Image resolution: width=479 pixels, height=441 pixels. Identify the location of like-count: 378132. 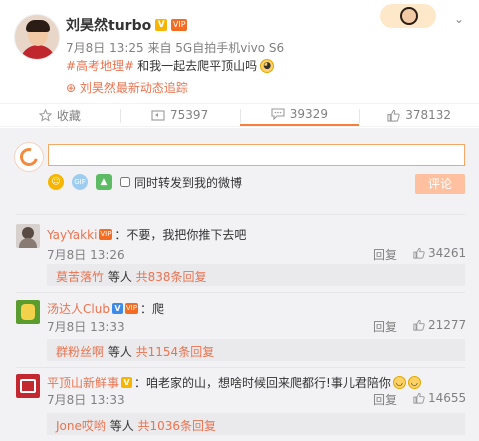
(428, 115).